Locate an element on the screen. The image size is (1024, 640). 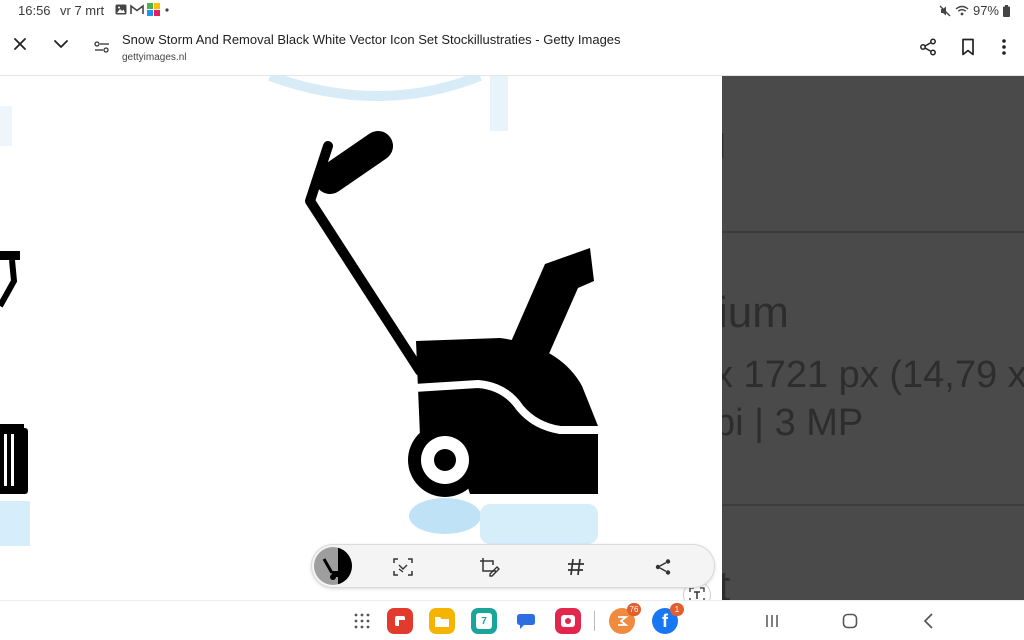
gallery-icon is located at coordinates (121, 9).